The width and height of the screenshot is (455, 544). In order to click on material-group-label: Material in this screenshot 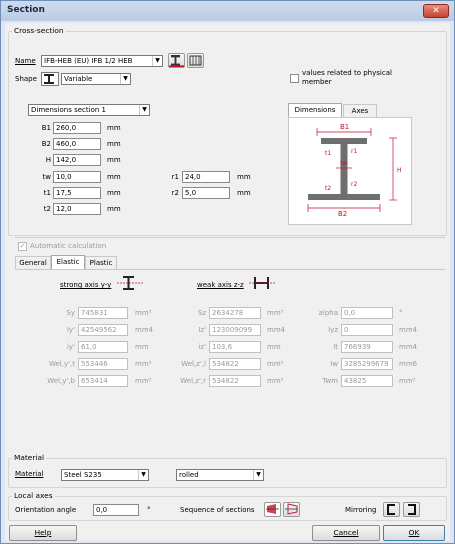, I will do `click(29, 457)`.